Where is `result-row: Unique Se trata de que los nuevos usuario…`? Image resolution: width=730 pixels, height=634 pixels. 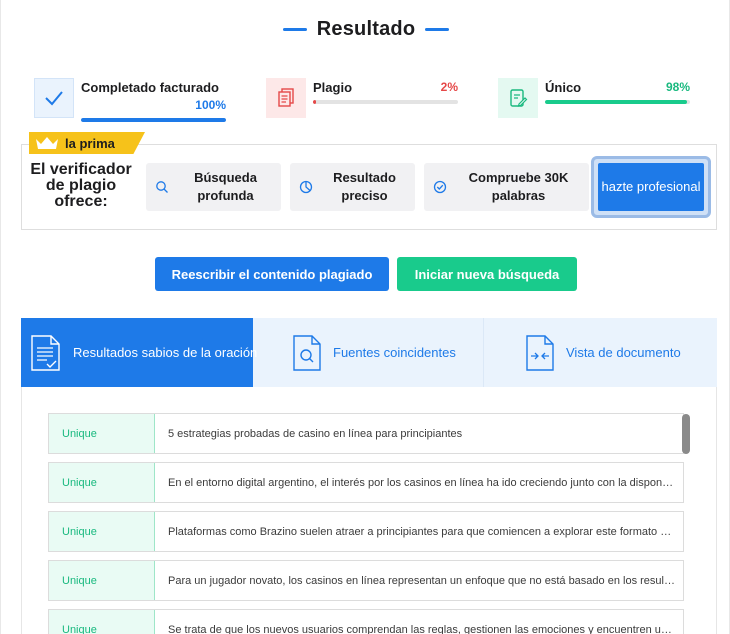
result-row: Unique Se trata de que los nuevos usuario… is located at coordinates (366, 621).